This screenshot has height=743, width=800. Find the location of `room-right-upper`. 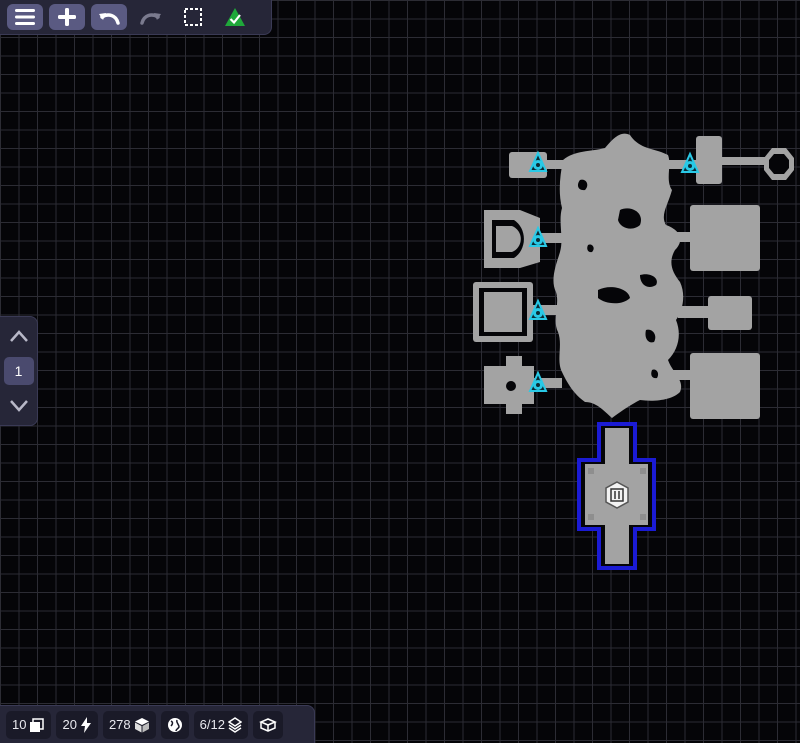

room-right-upper is located at coordinates (716, 238).